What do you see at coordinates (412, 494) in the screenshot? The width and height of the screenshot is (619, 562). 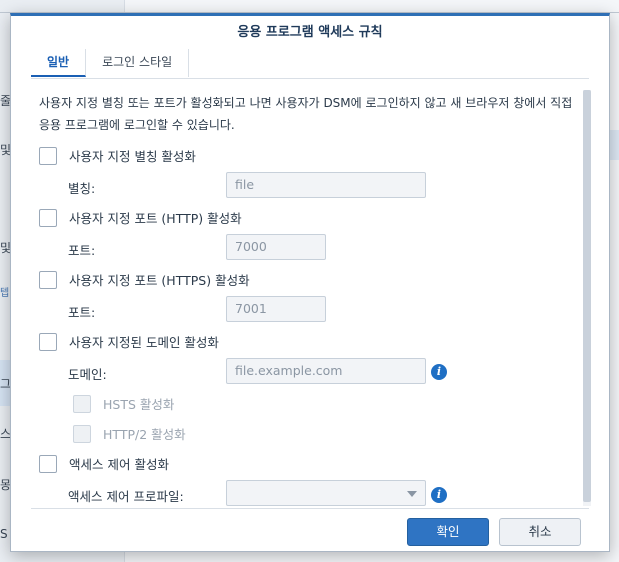 I see `chevron-down-icon` at bounding box center [412, 494].